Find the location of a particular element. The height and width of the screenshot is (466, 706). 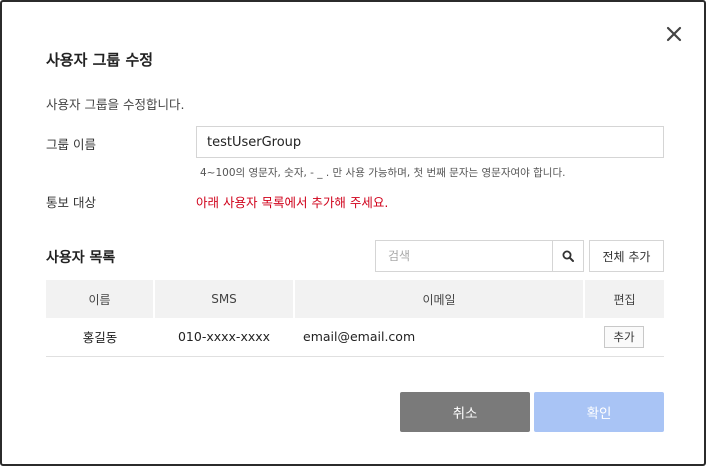

cancel-button: 취소 is located at coordinates (465, 412).